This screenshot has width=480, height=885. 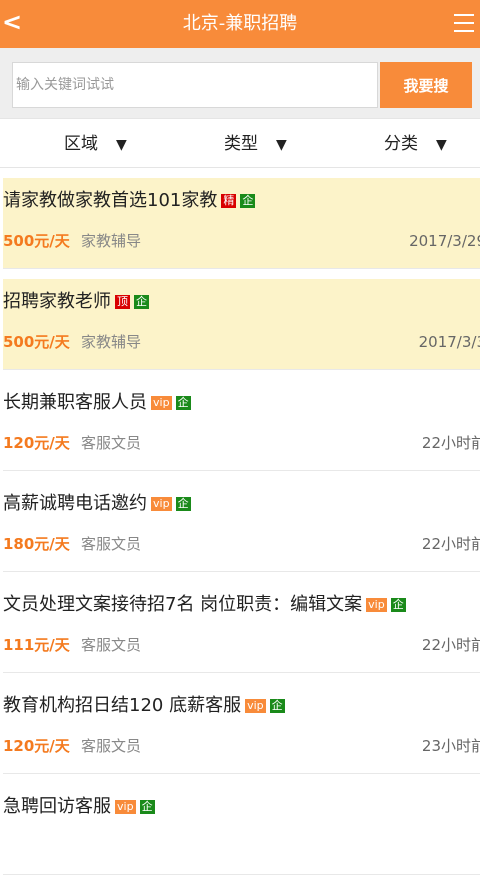 What do you see at coordinates (241, 526) in the screenshot?
I see `job-list-item: 高薪诚聘电话邀约 vip 企 180元/天 客服文员 22小时前` at bounding box center [241, 526].